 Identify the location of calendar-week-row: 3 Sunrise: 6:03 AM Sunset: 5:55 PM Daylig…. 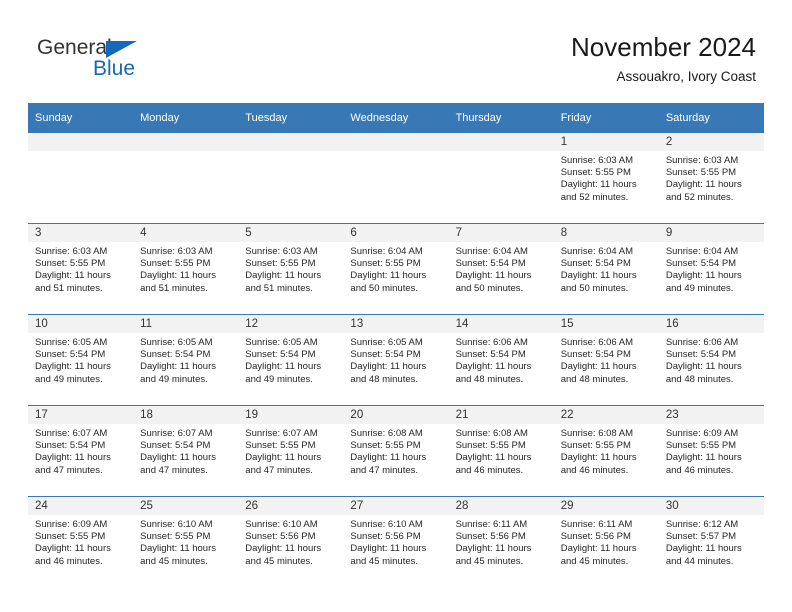
(396, 269).